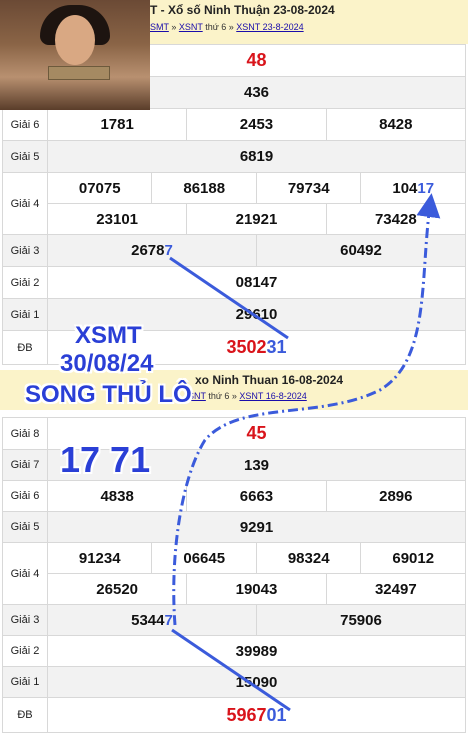  I want to click on overlay-date: 30/08/24, so click(107, 363).